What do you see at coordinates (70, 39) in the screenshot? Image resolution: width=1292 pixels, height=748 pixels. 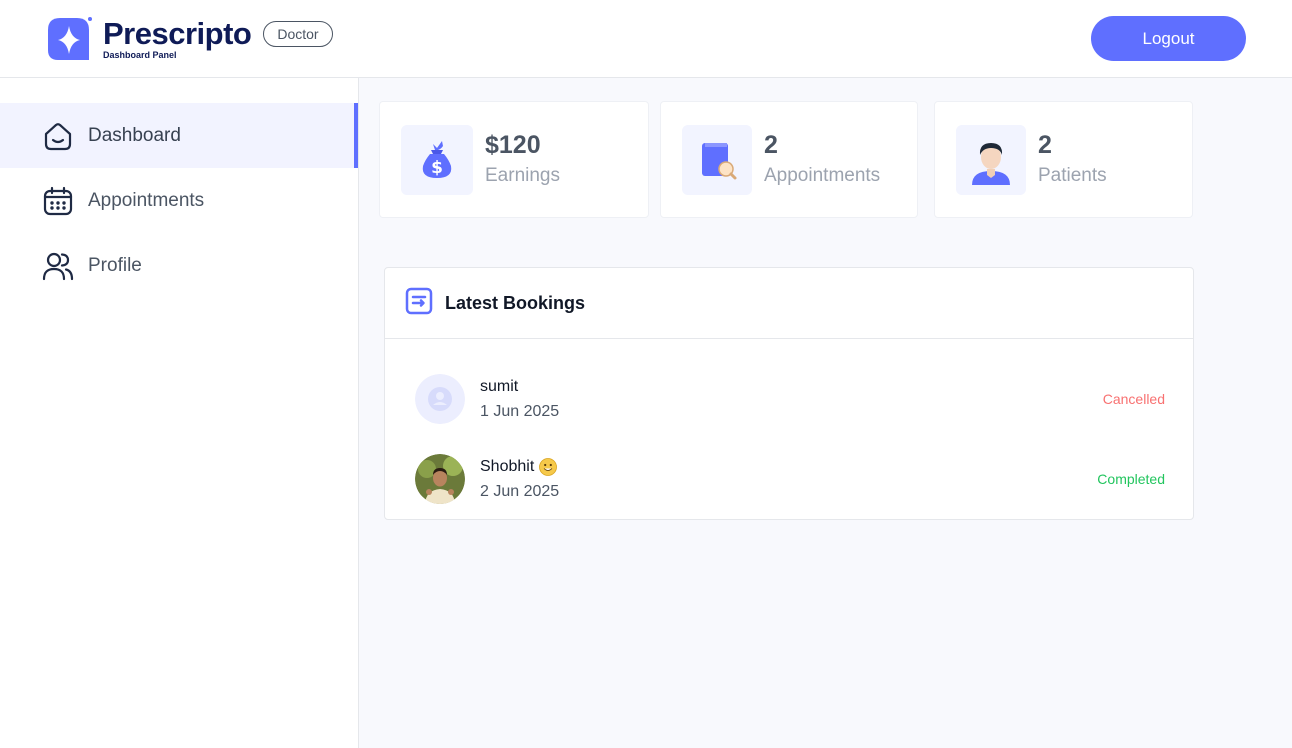 I see `prescripto-logo-icon` at bounding box center [70, 39].